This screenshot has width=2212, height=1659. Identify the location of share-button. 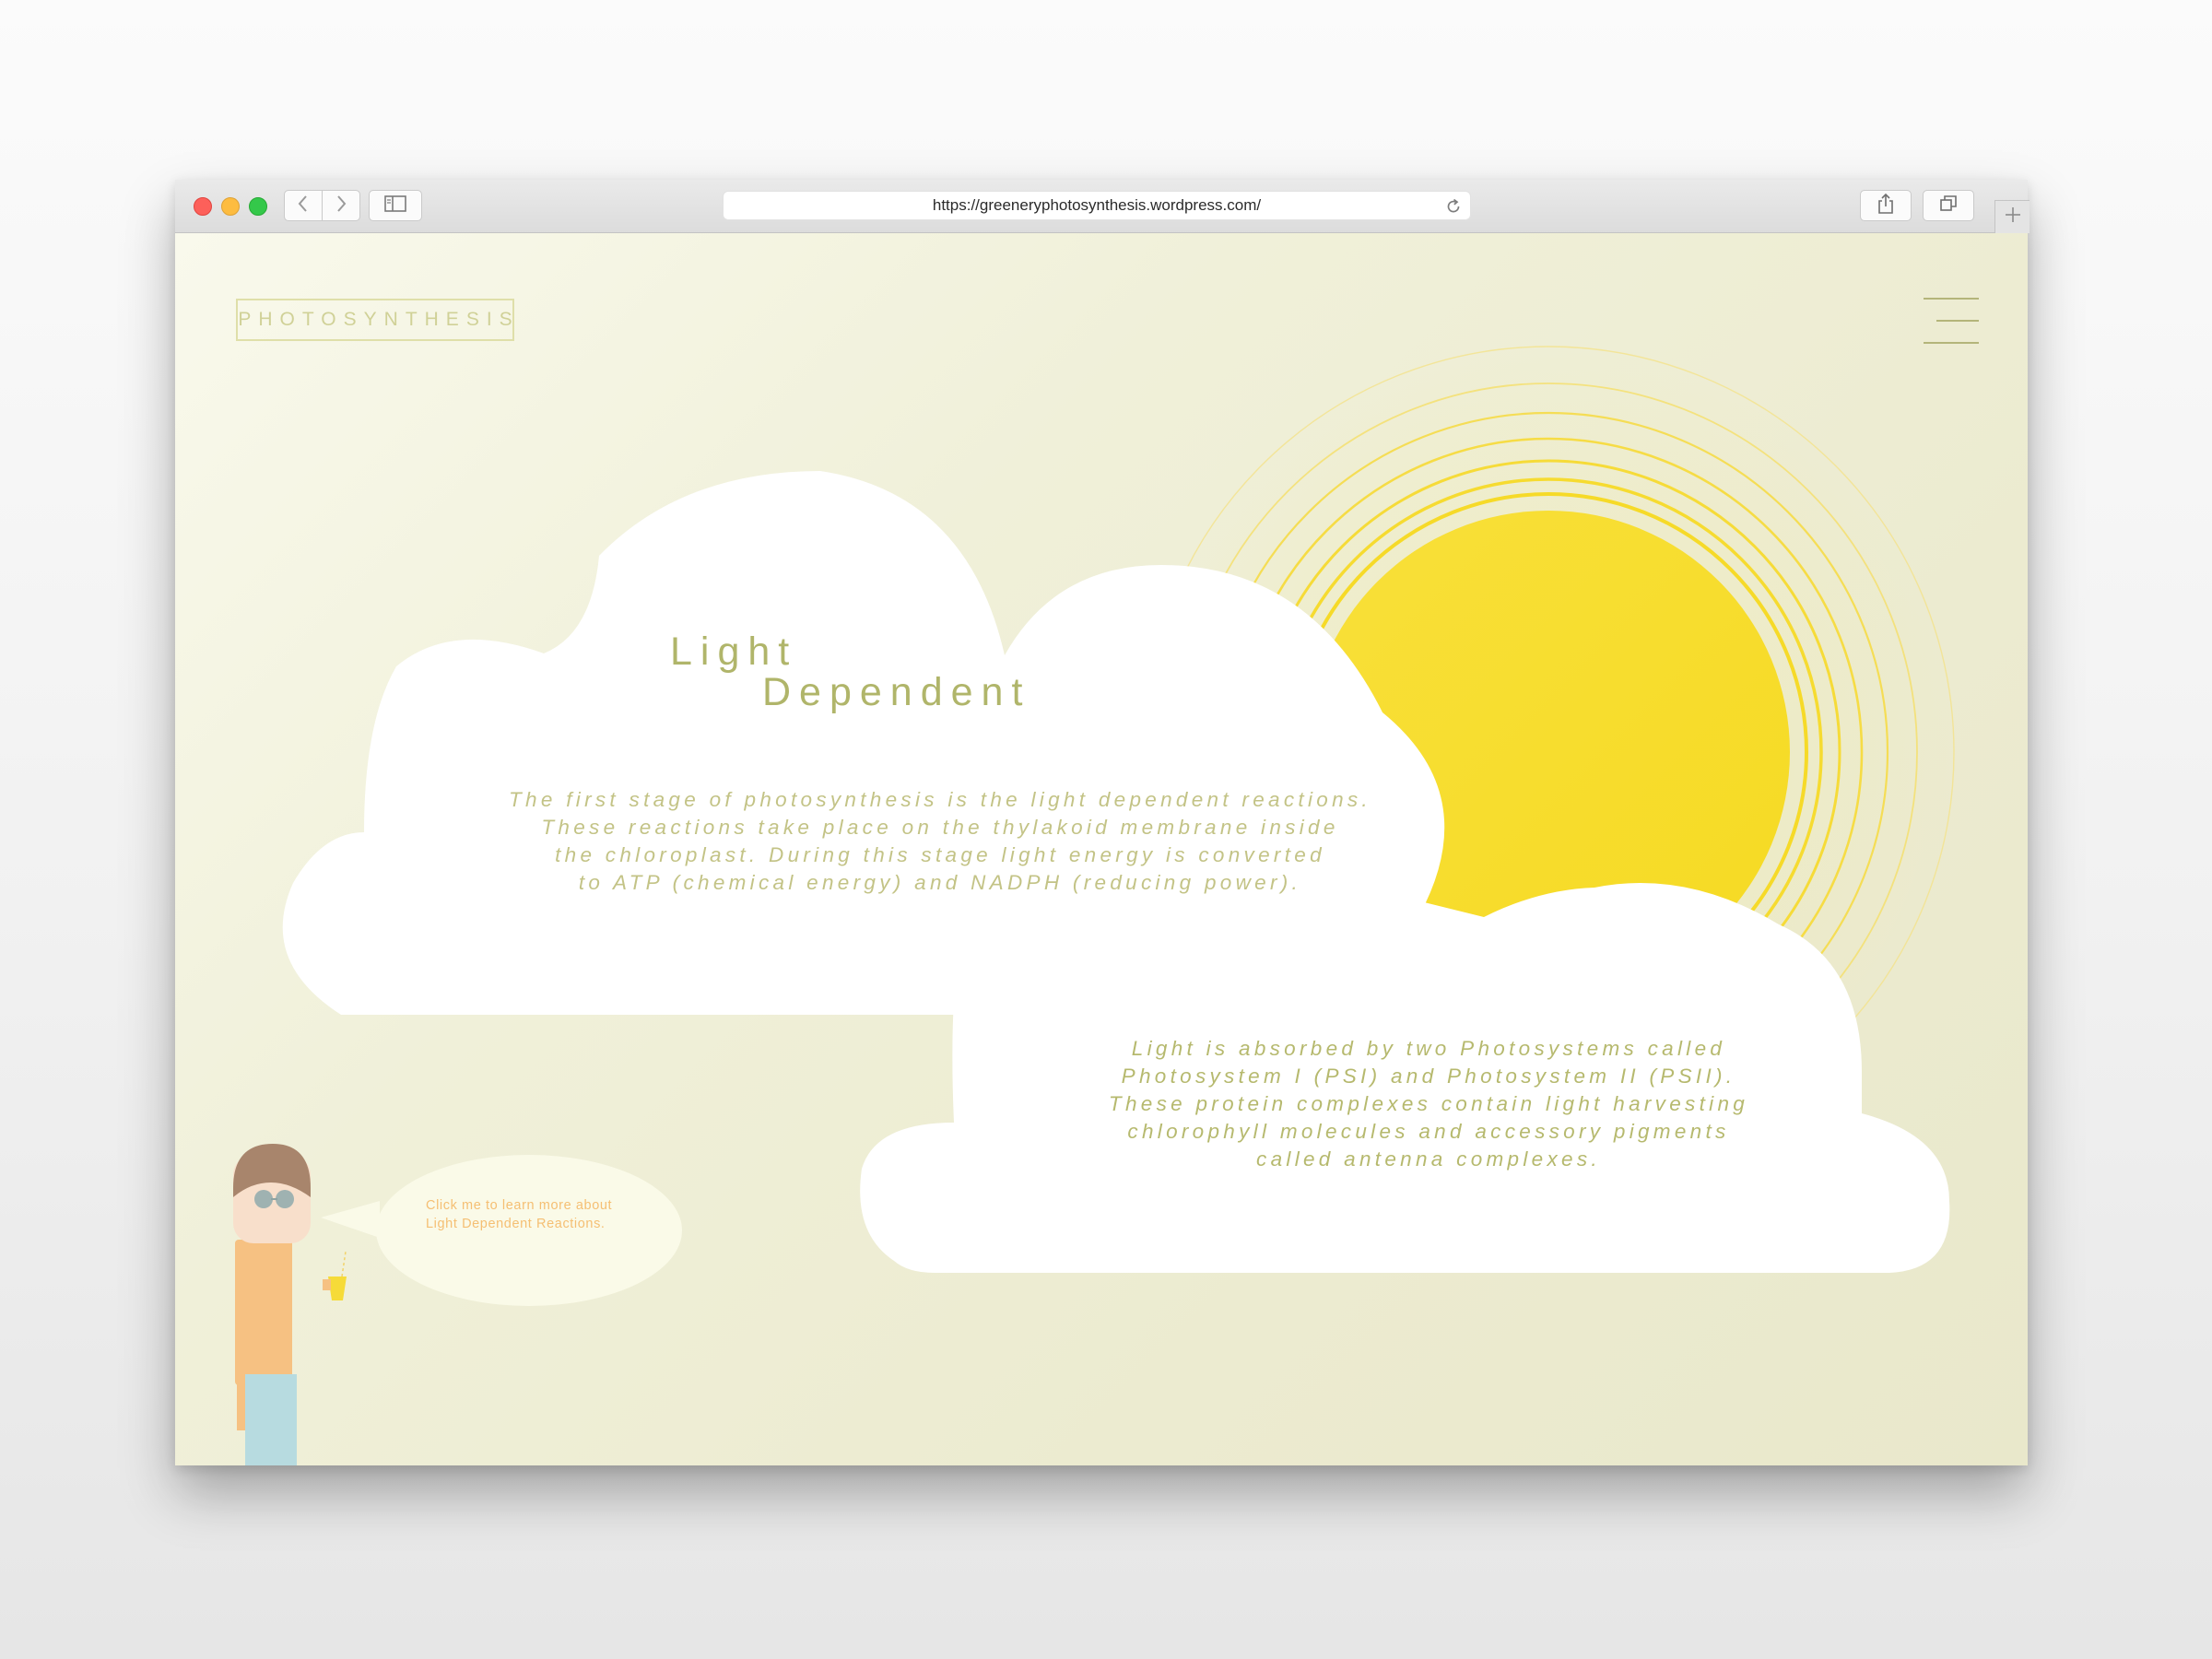
(1886, 205).